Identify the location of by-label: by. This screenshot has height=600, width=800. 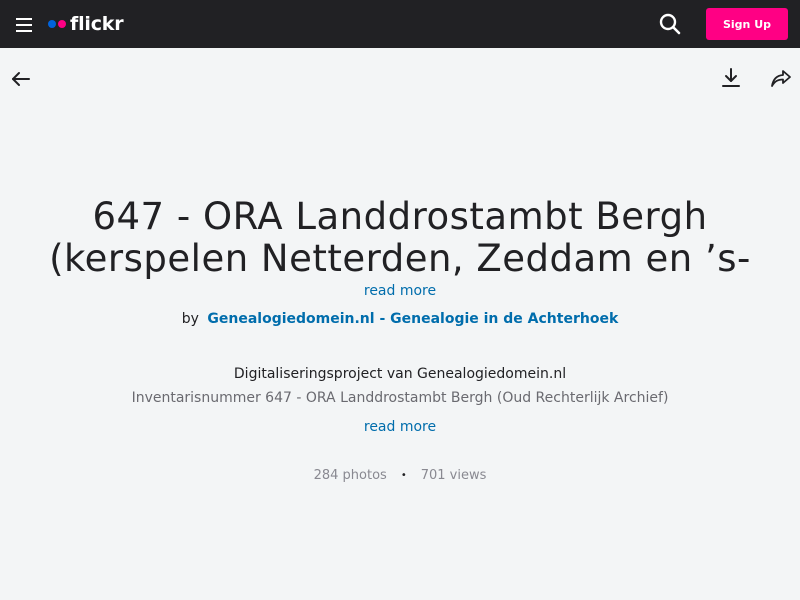
(190, 319).